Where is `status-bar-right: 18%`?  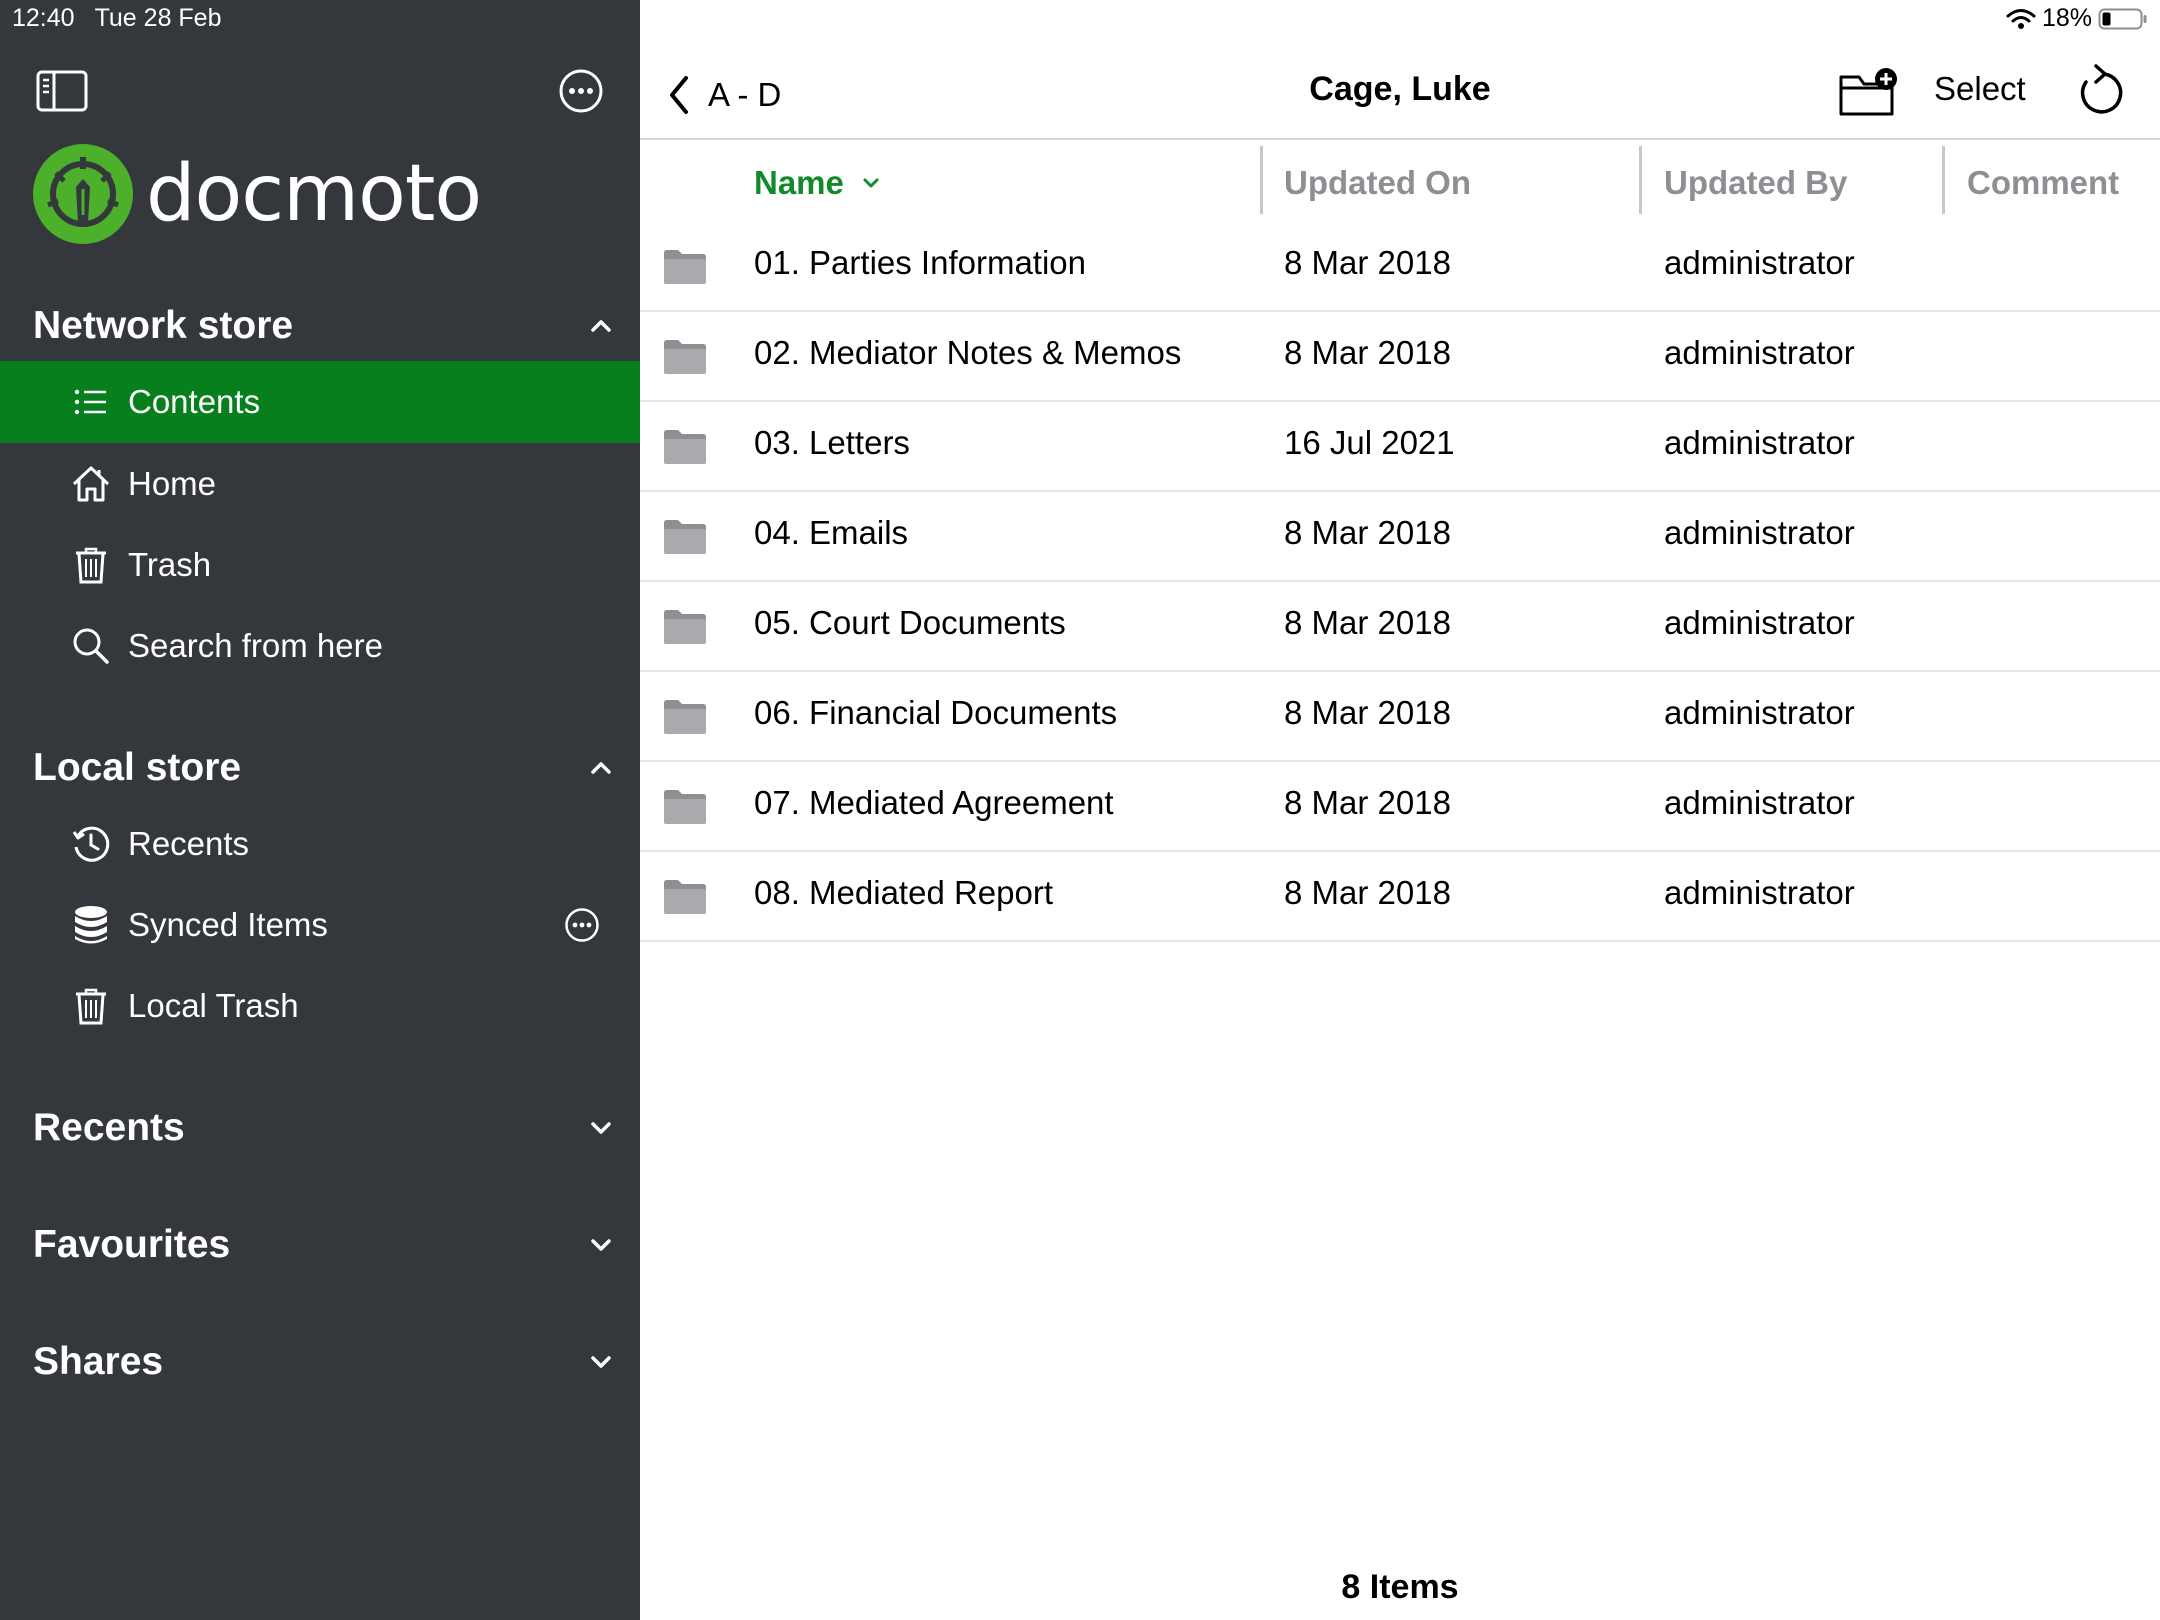 status-bar-right: 18% is located at coordinates (2074, 18).